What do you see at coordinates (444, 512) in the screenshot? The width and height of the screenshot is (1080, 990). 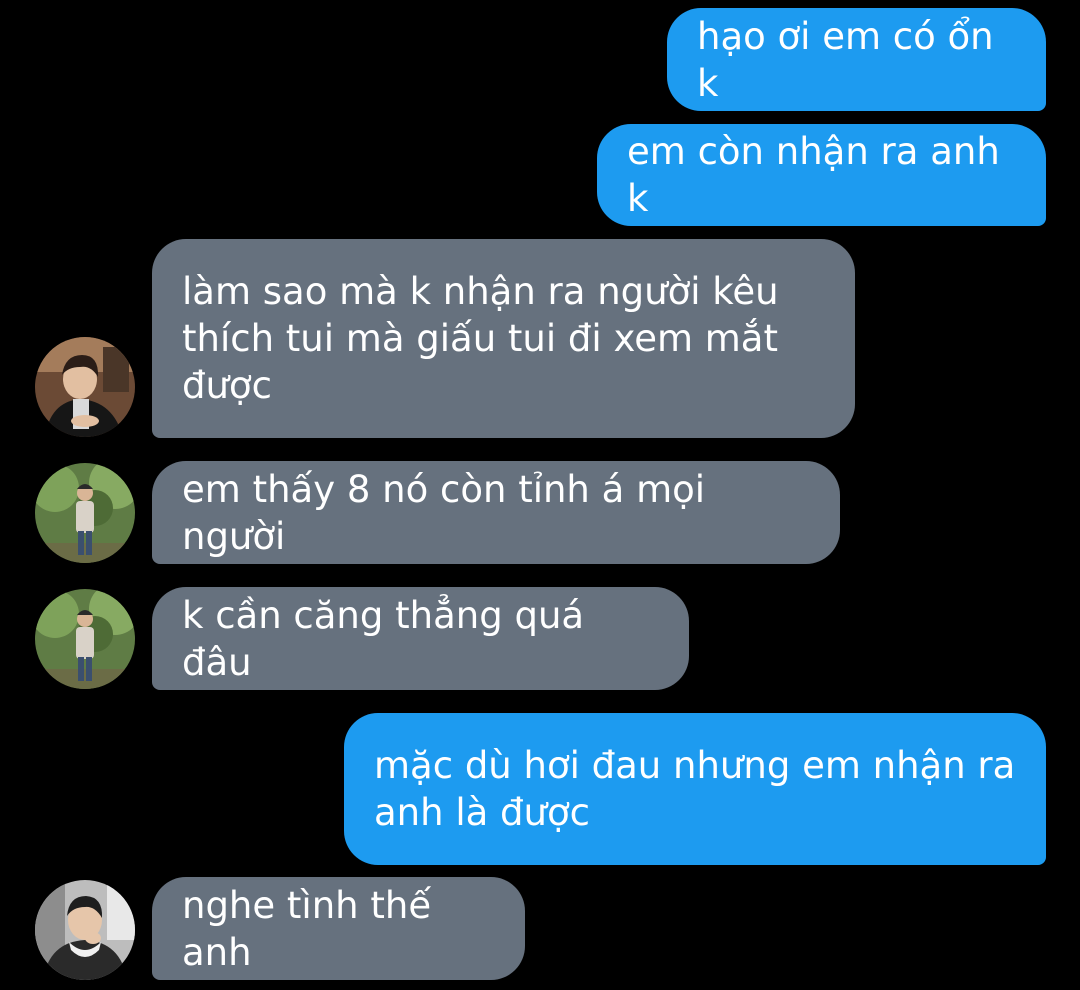 I see `message-text: em thấy 8 nó còn tỉnh á mọi người` at bounding box center [444, 512].